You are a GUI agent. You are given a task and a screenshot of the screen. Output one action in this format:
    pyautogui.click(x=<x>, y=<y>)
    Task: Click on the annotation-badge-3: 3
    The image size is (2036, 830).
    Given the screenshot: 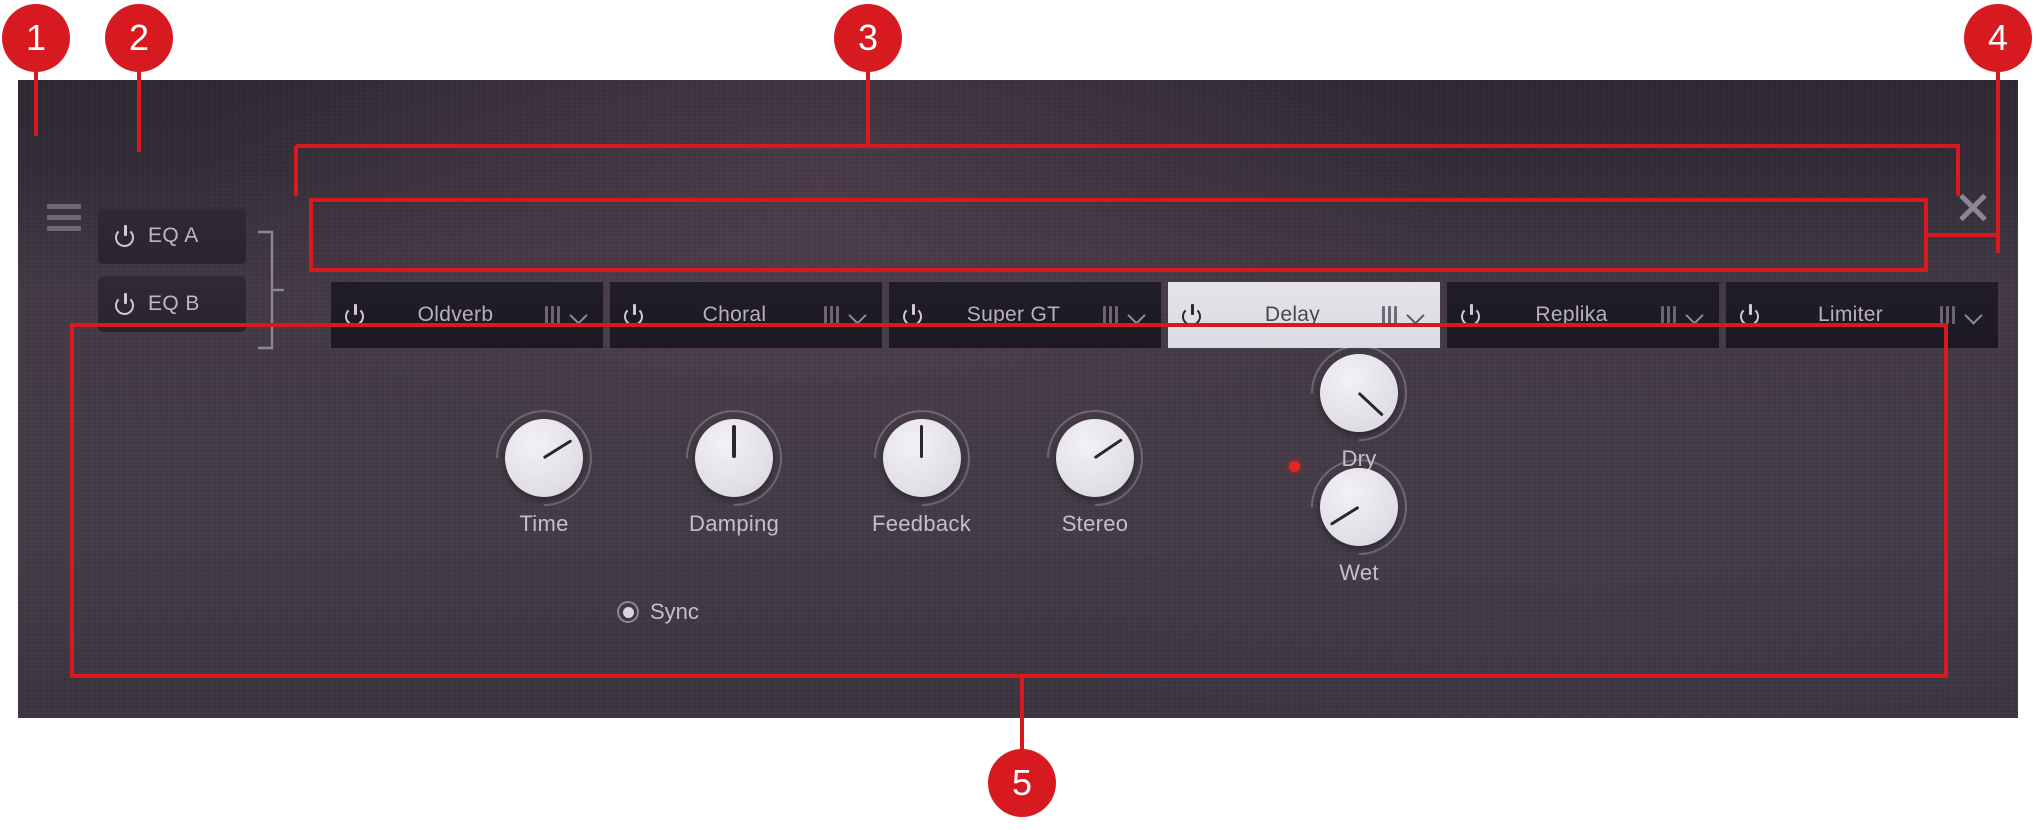 What is the action you would take?
    pyautogui.click(x=868, y=38)
    